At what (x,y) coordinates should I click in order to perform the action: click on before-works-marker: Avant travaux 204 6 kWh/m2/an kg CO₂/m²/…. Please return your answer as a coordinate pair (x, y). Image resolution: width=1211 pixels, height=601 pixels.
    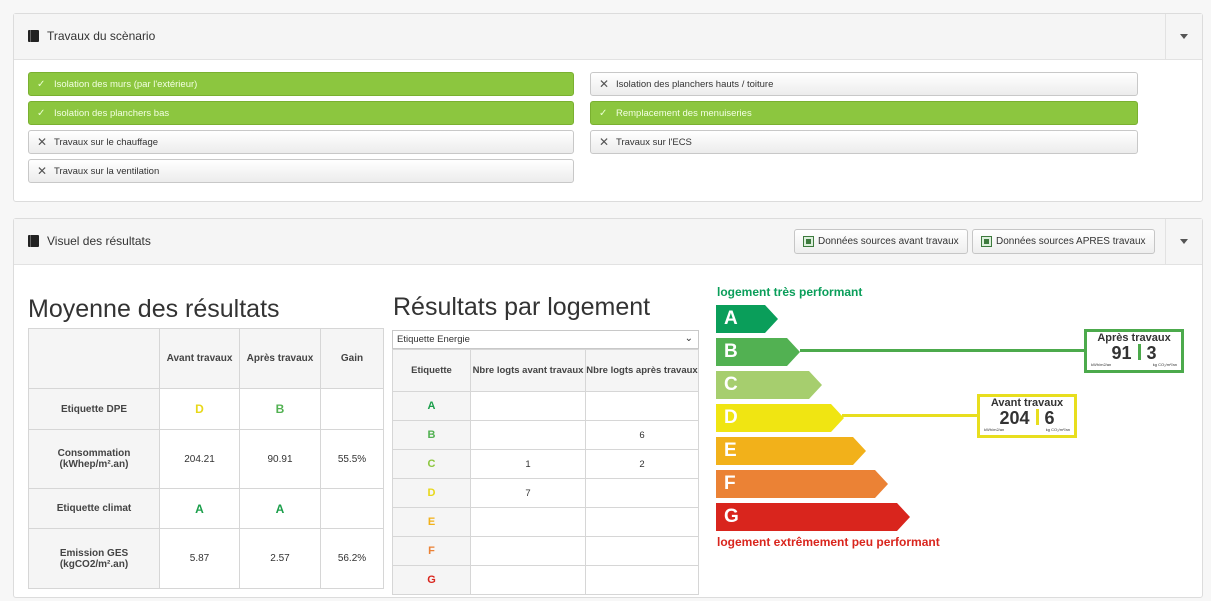
    Looking at the image, I should click on (1027, 416).